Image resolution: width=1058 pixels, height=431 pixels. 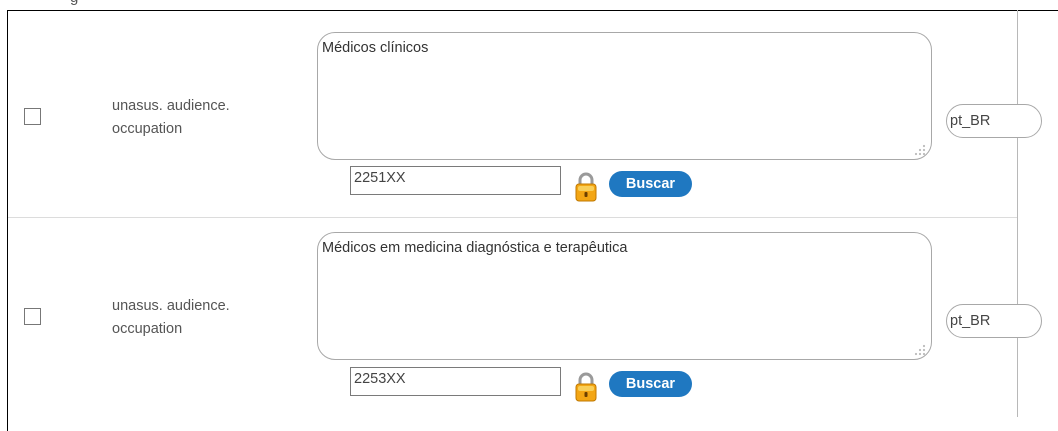 What do you see at coordinates (375, 48) in the screenshot?
I see `metadata-value-text: Médicos clínicos` at bounding box center [375, 48].